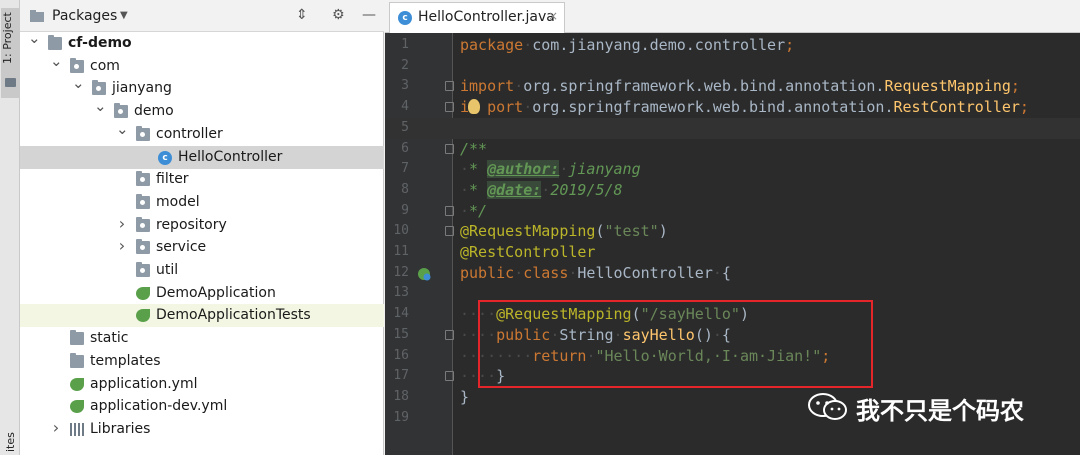 The height and width of the screenshot is (455, 1080). I want to click on favorites-tool-tab-label: ites, so click(10, 422).